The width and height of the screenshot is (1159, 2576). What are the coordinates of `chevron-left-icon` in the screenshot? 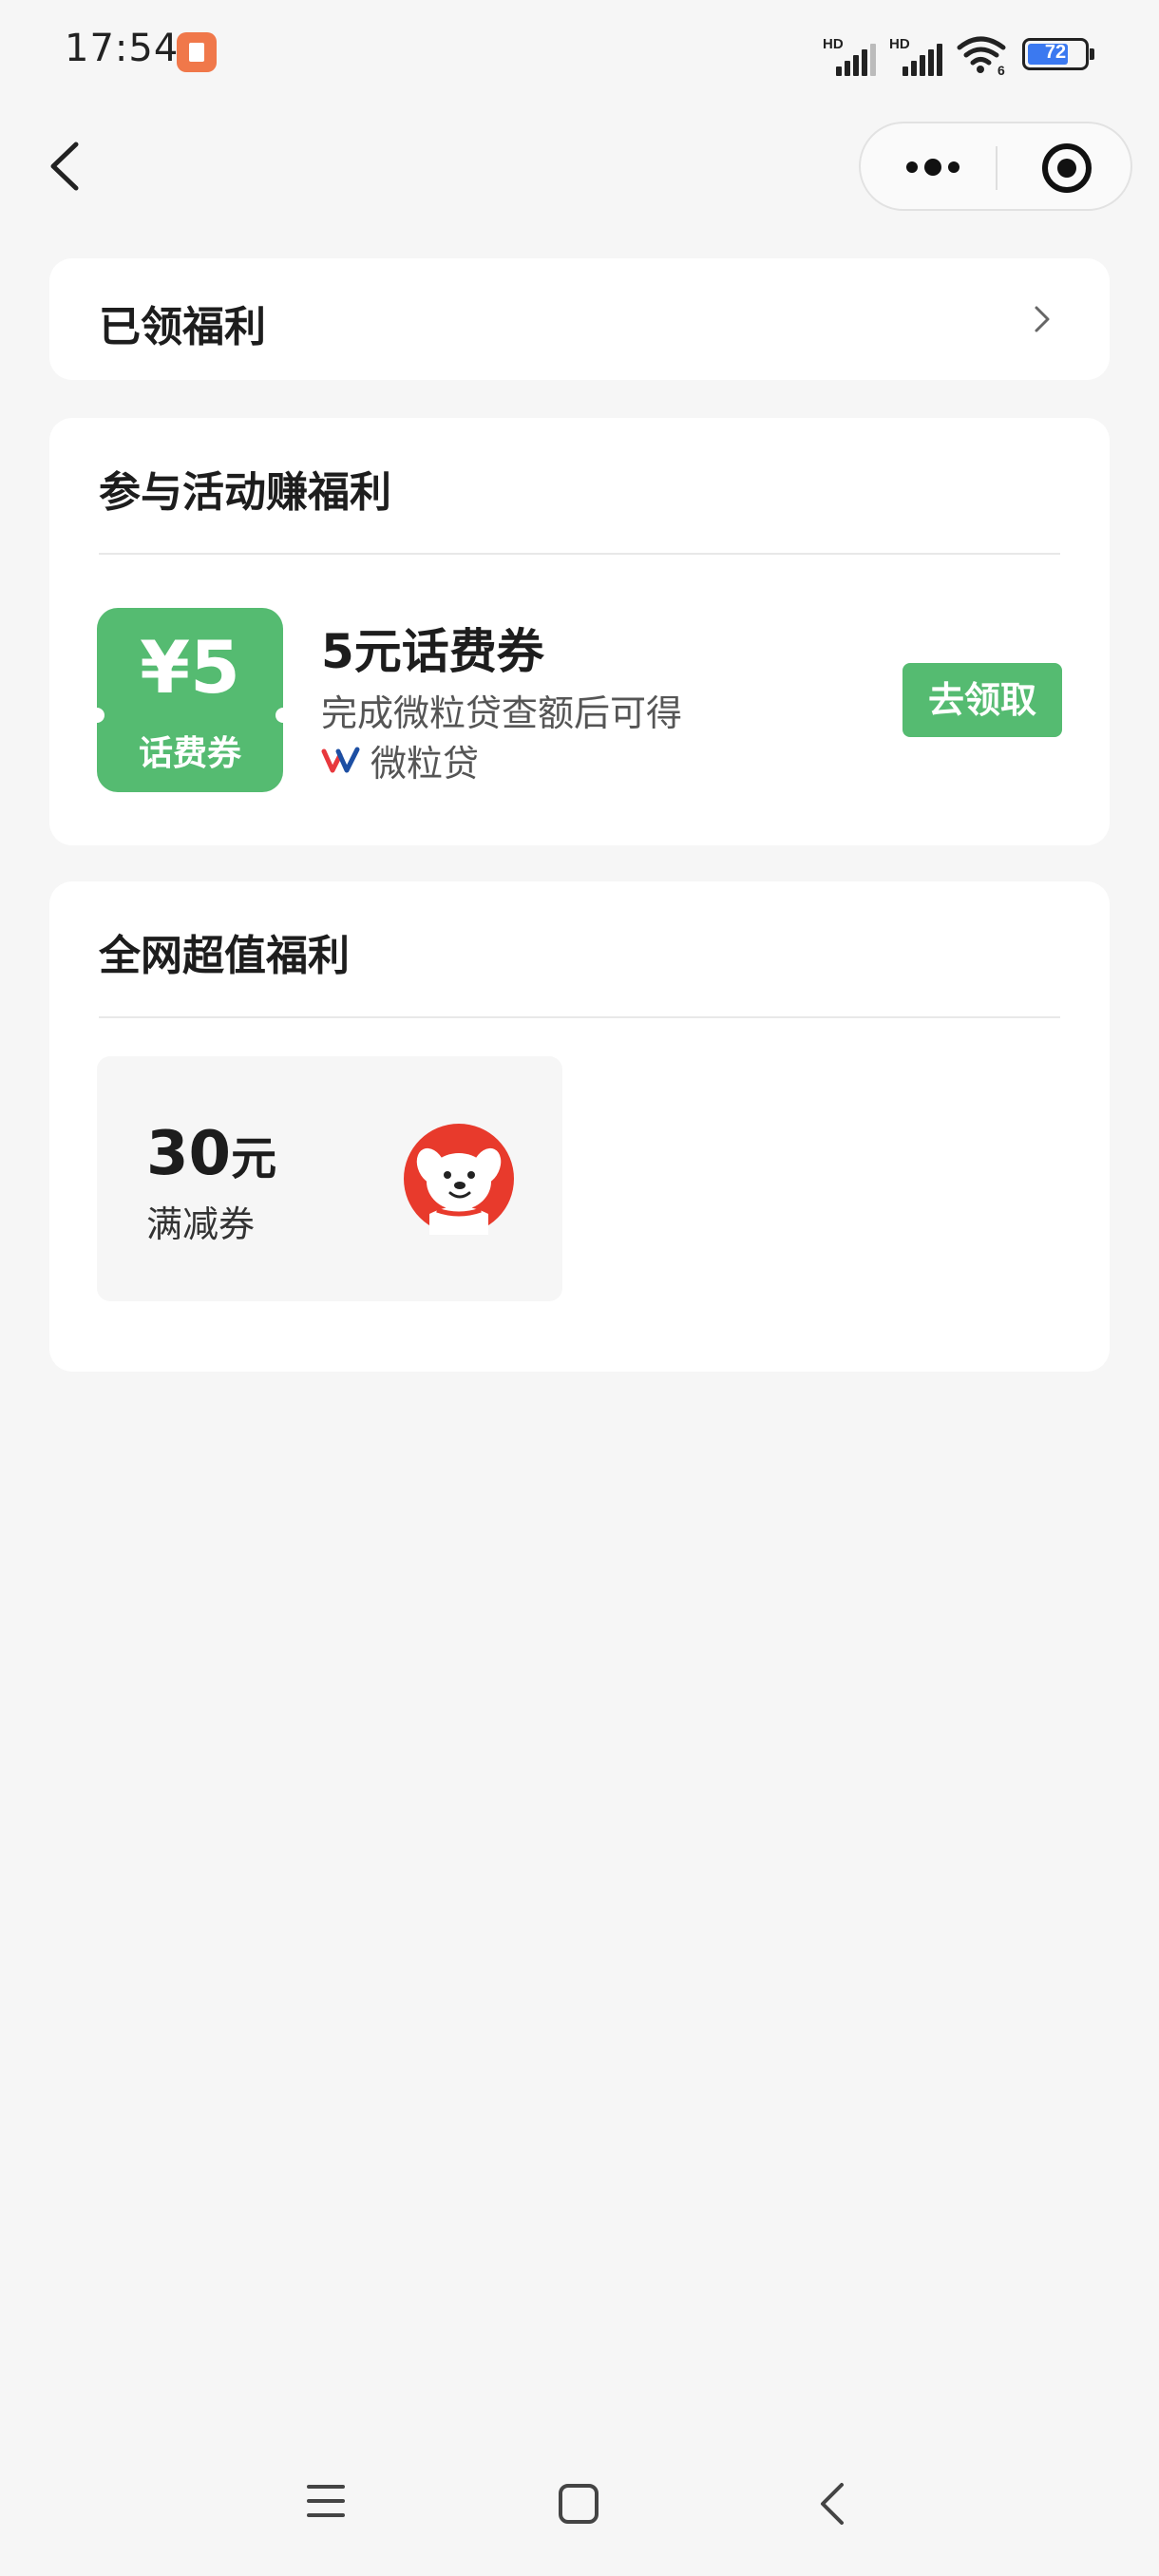 It's located at (64, 166).